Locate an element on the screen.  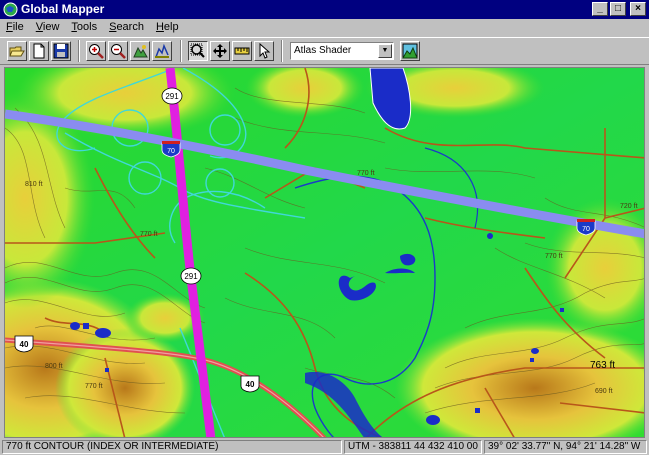
zoom-tool-button is located at coordinates (198, 51).